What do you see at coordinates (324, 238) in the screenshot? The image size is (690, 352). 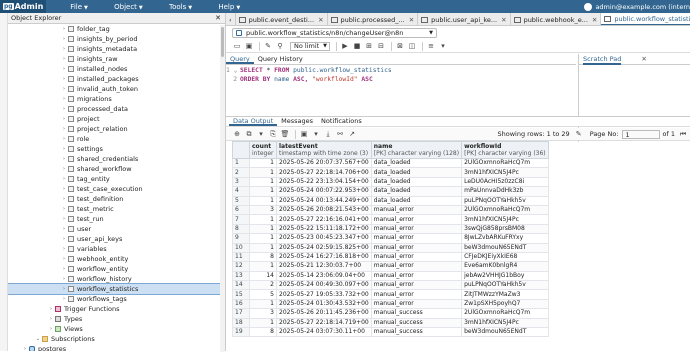 I see `table-cell: 2025-05-23 00:45:23.347+00` at bounding box center [324, 238].